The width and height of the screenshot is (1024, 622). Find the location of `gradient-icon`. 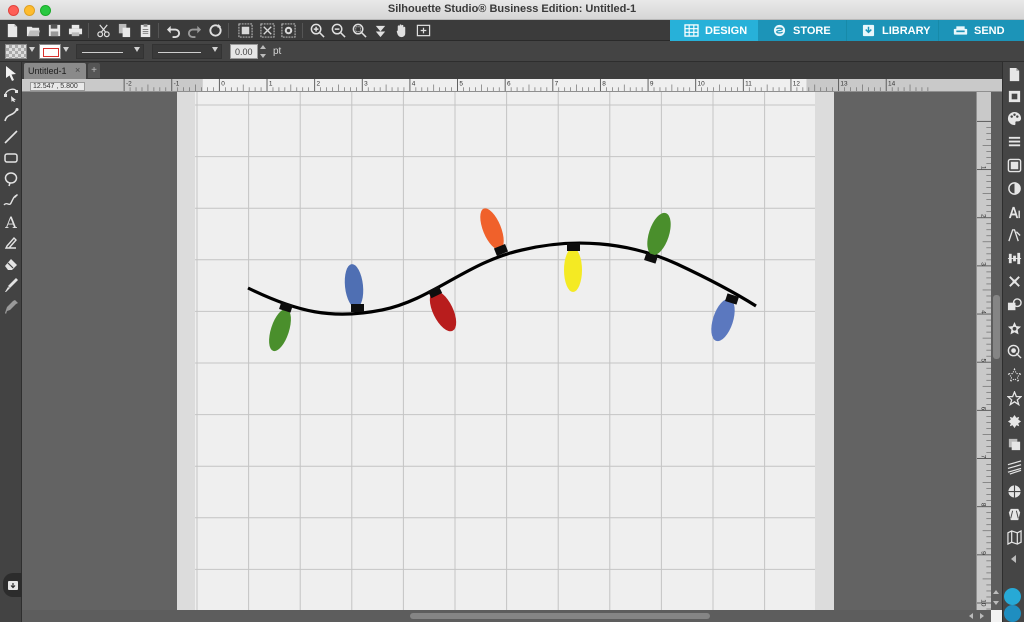

gradient-icon is located at coordinates (1014, 188).